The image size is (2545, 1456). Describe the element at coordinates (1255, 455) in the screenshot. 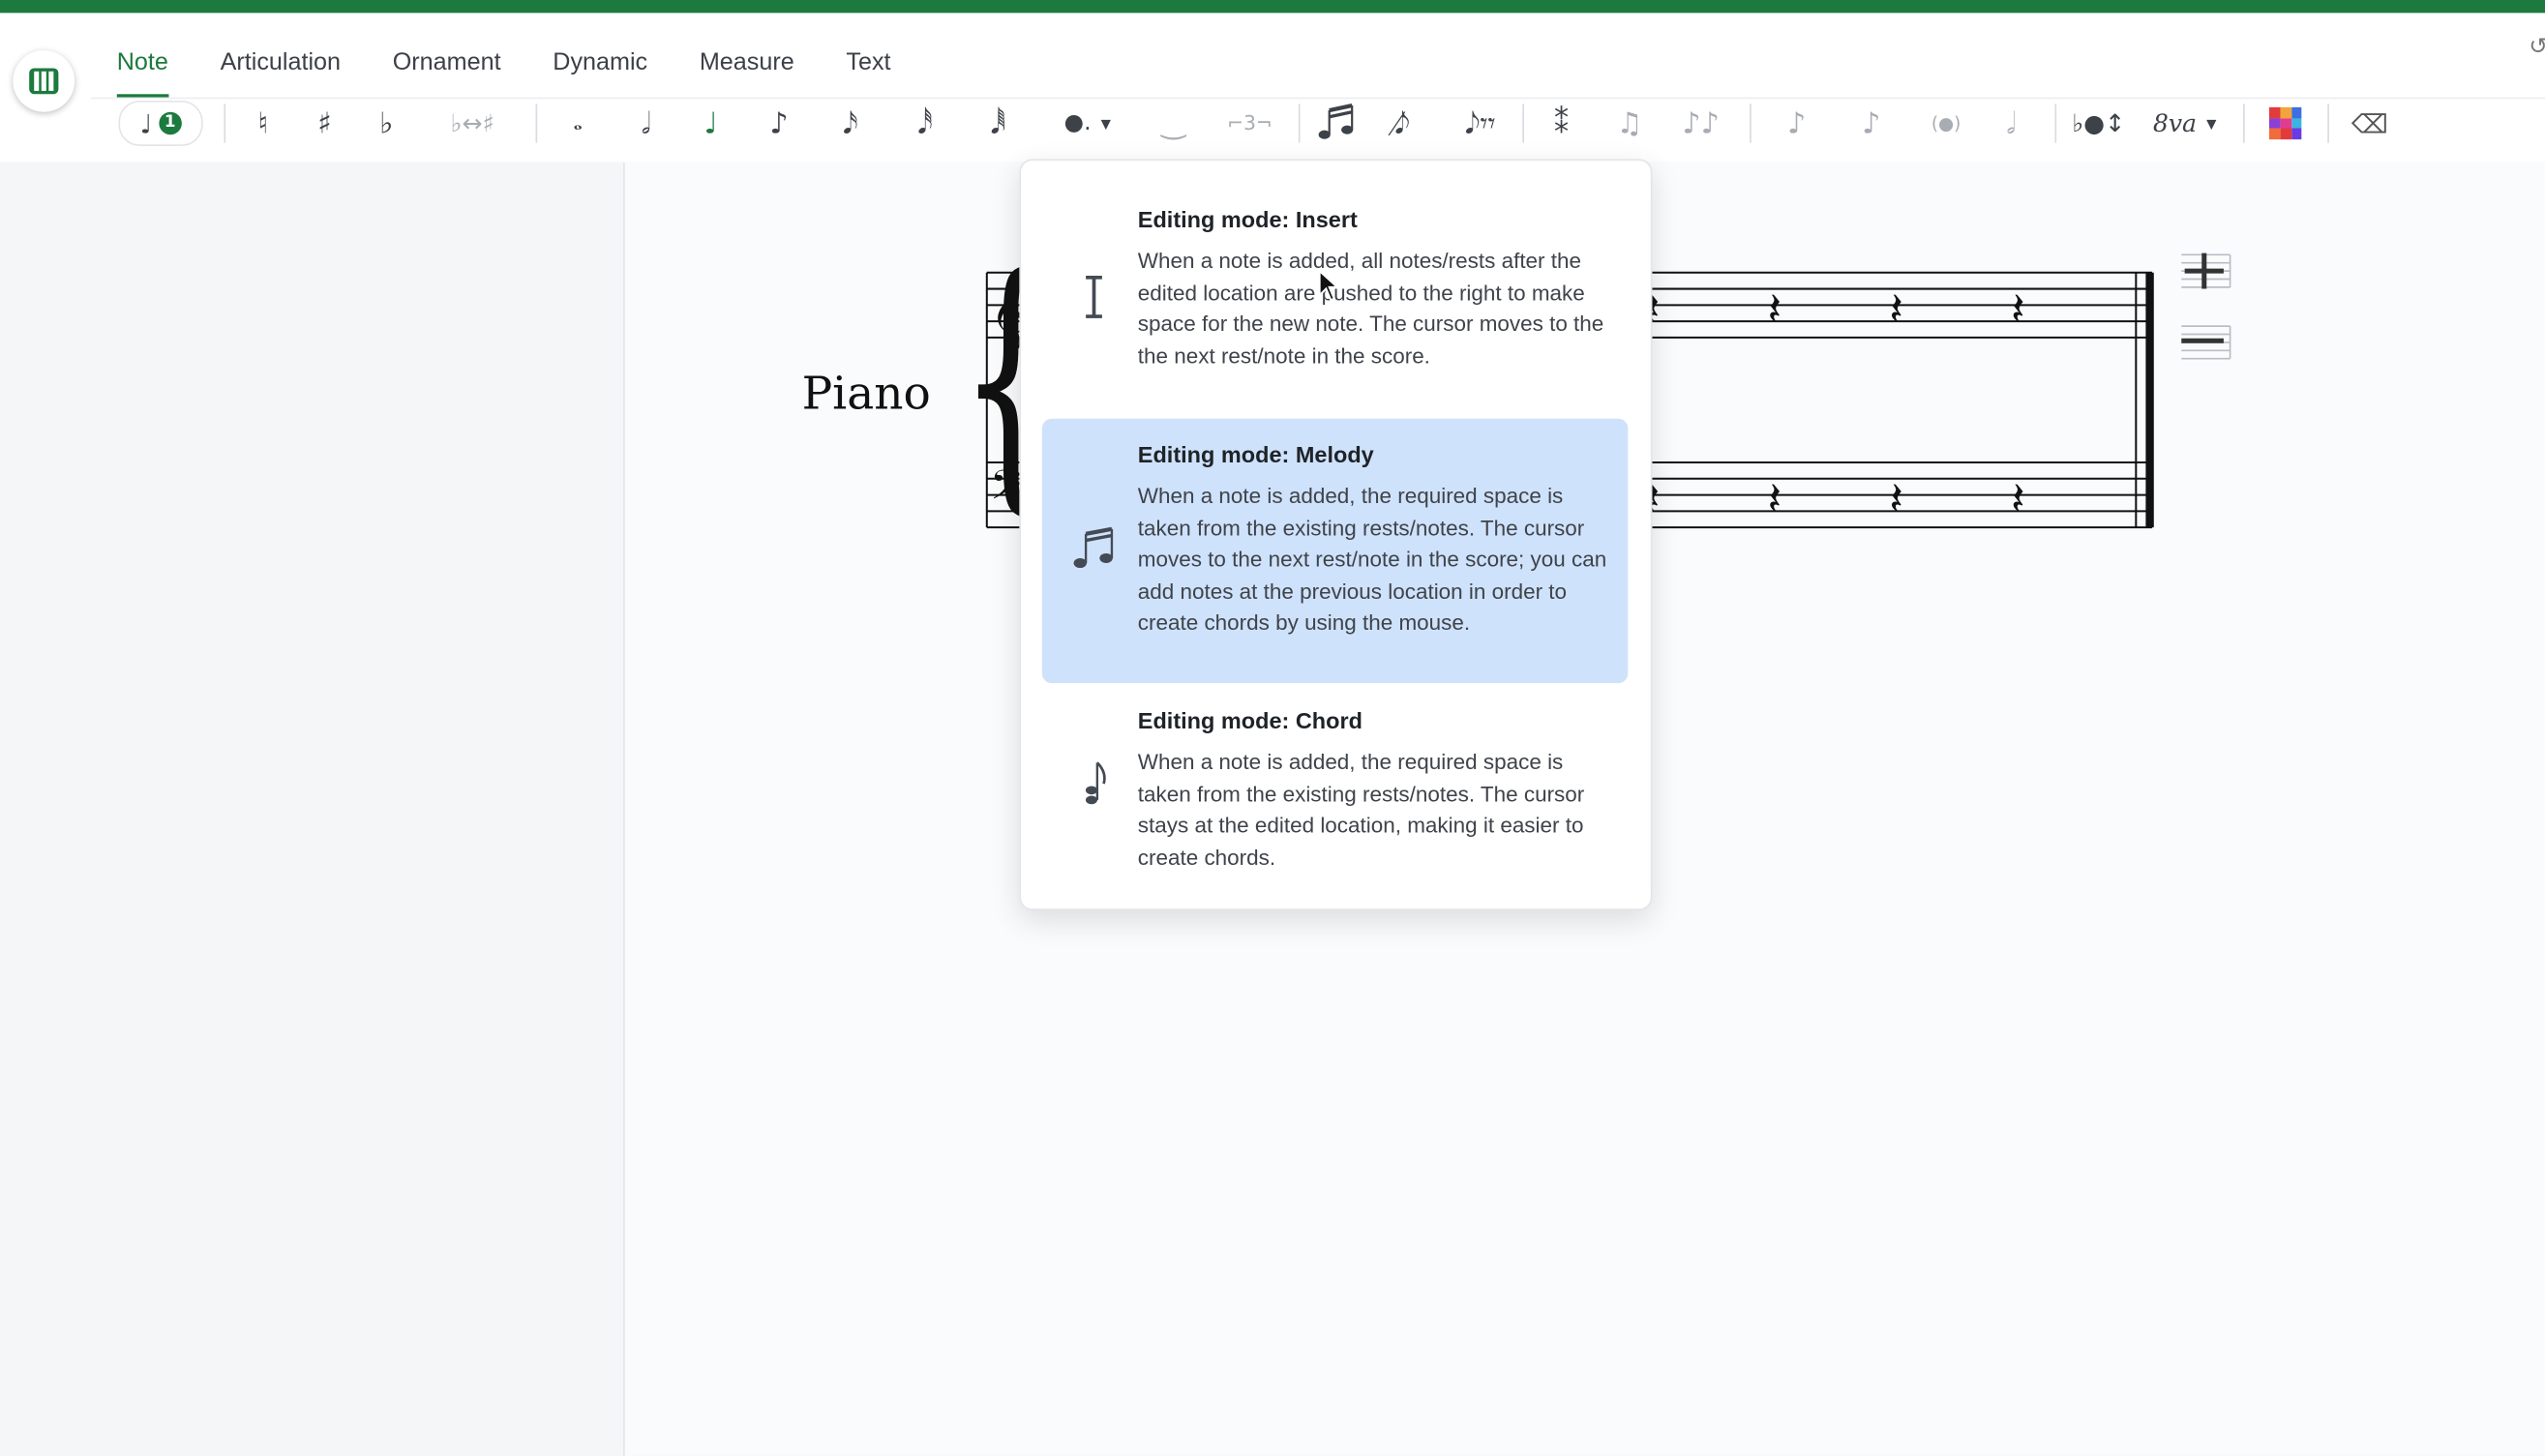

I see `option-title: Editing mode: Melody` at that location.